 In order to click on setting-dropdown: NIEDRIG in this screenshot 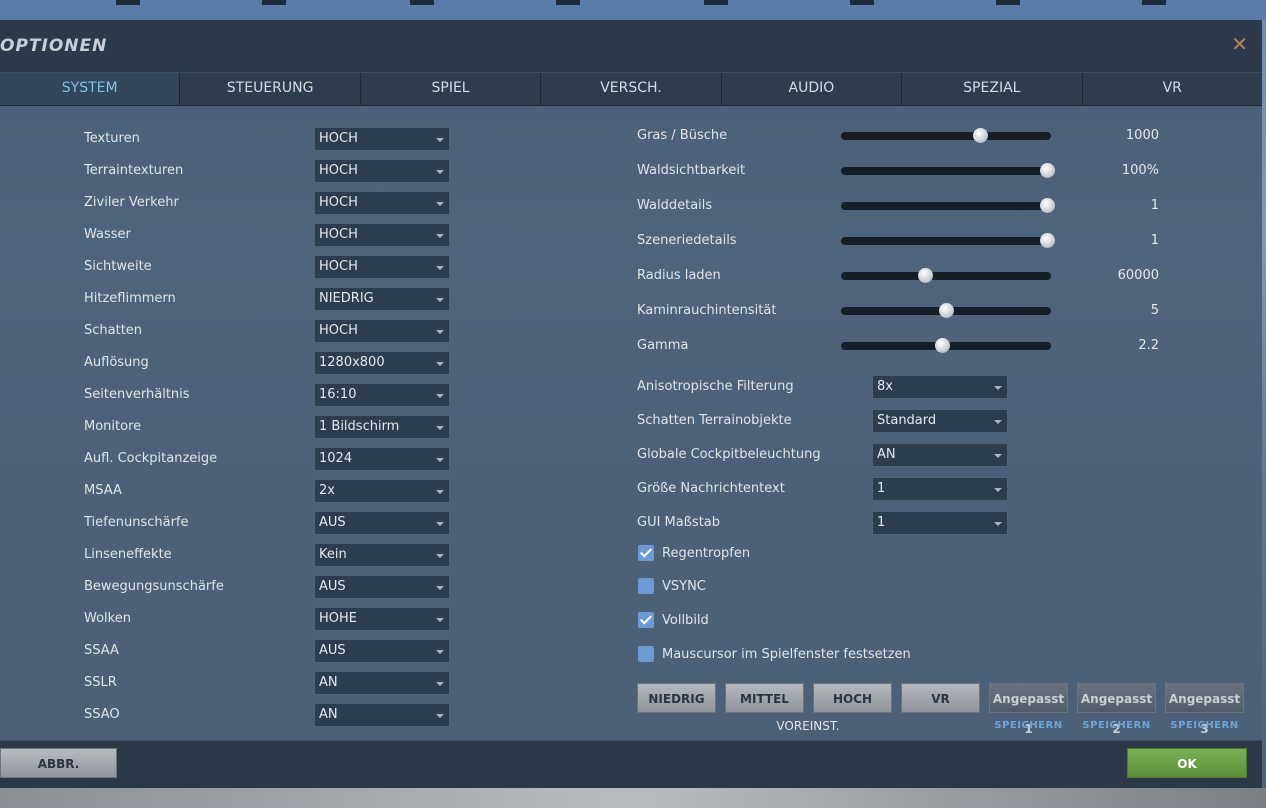, I will do `click(382, 299)`.